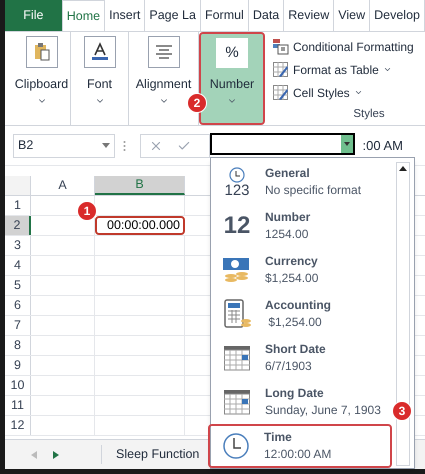 The height and width of the screenshot is (474, 425). I want to click on format-option: Long Date Sunday, June 7, 1903, so click(301, 402).